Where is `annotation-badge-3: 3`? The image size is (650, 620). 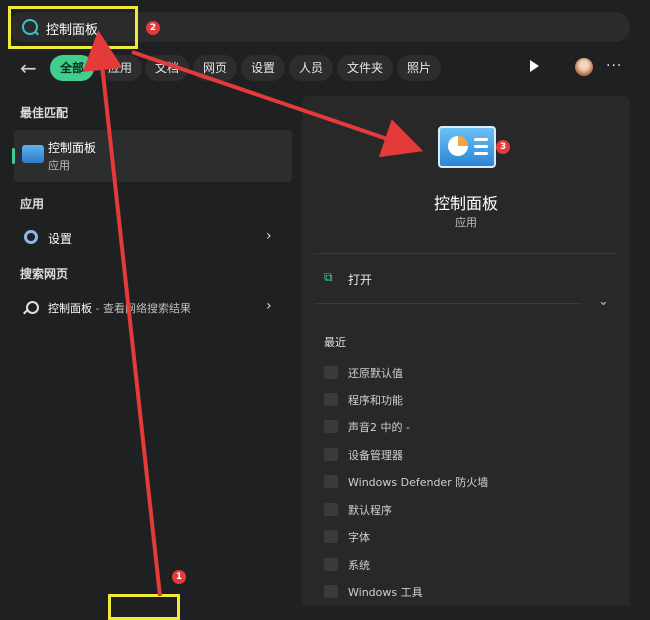
annotation-badge-3: 3 is located at coordinates (503, 147).